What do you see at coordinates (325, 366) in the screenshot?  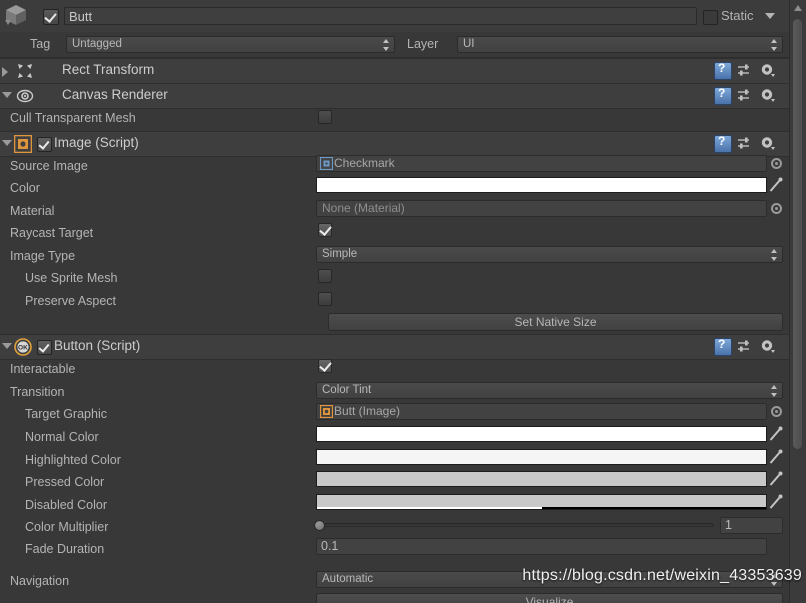 I see `interactable-checkbox` at bounding box center [325, 366].